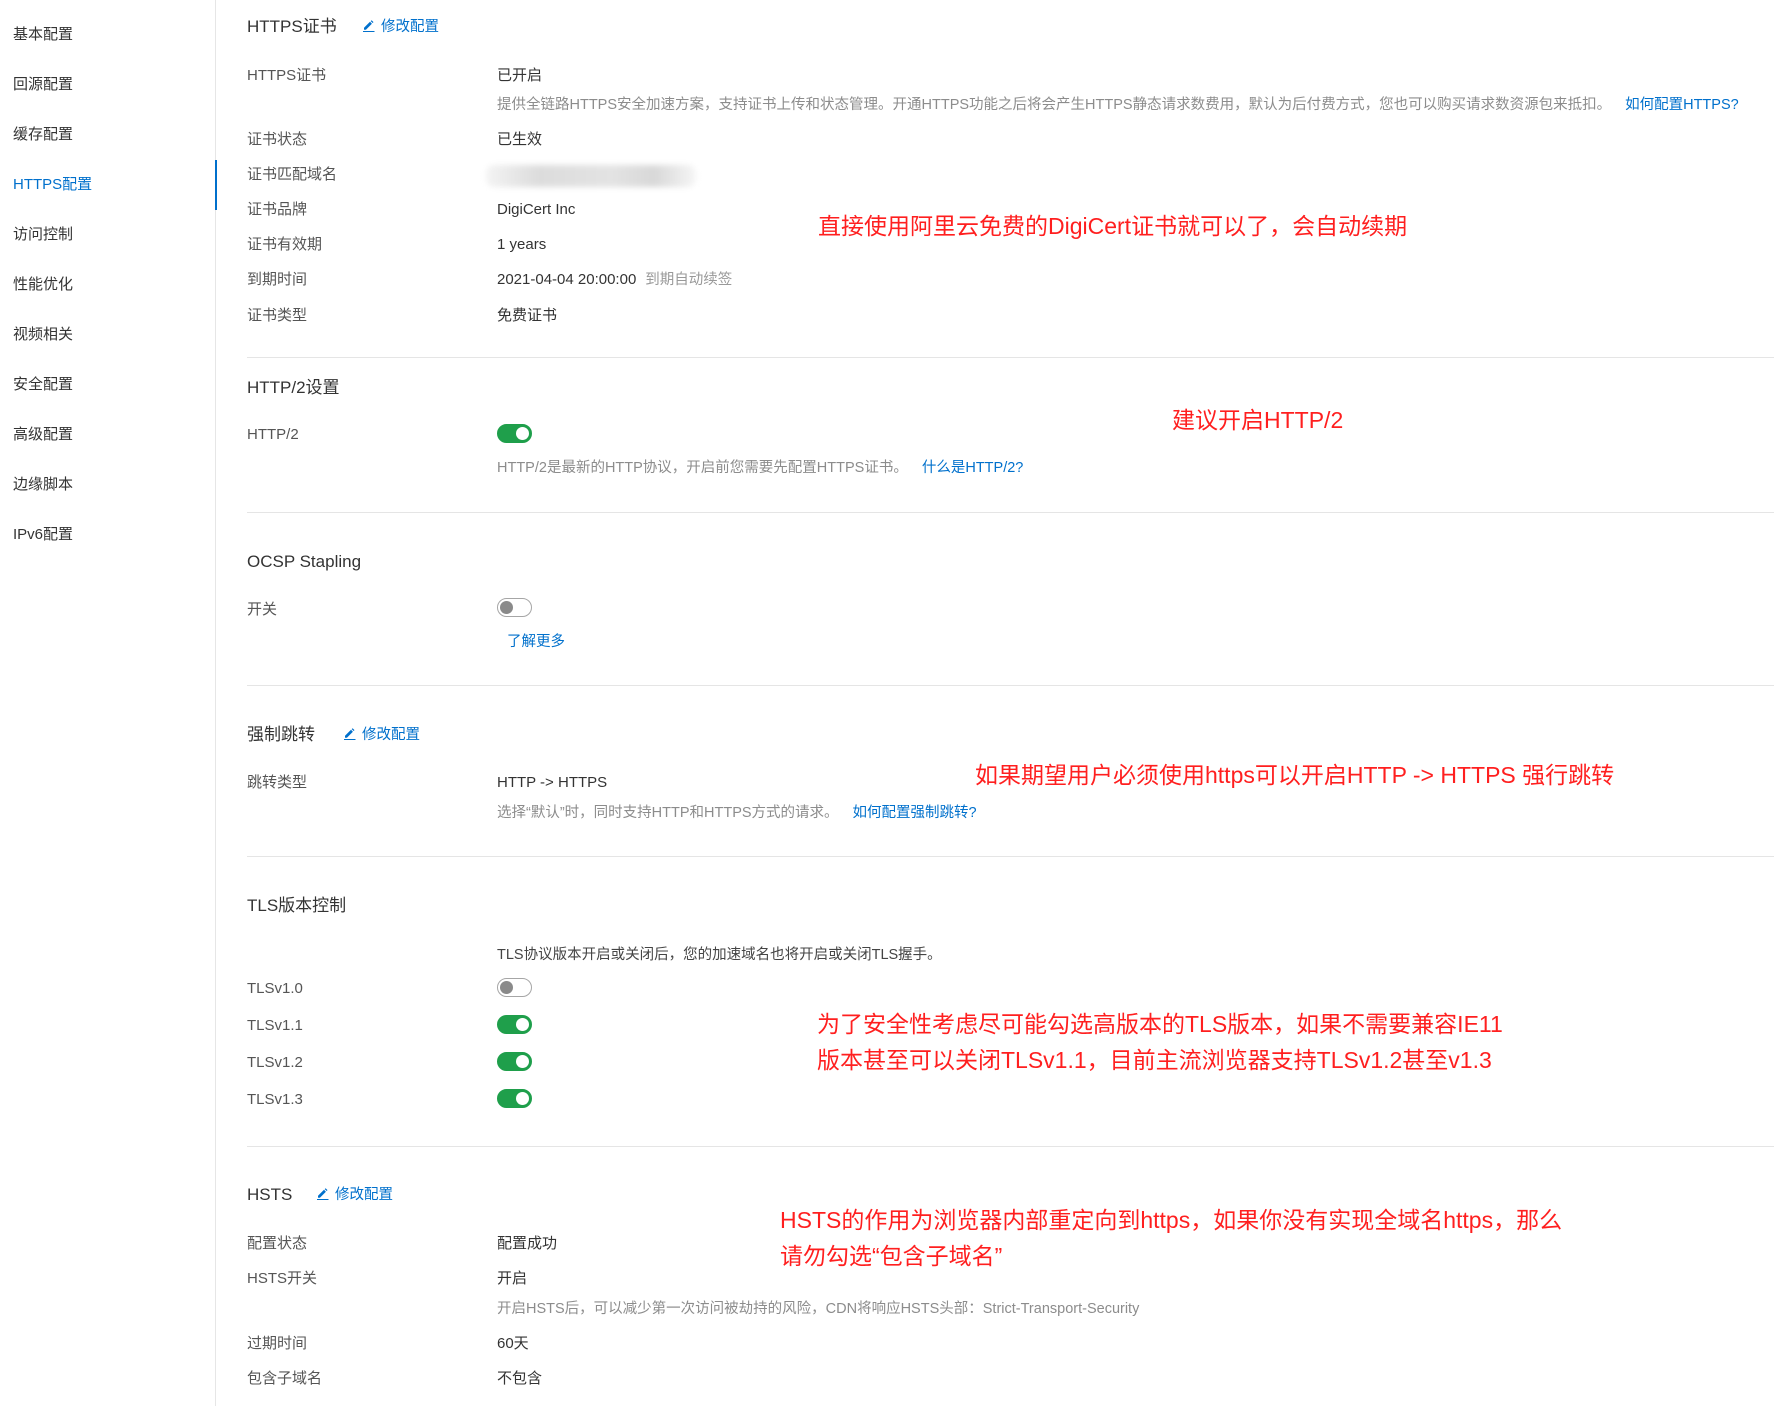 The height and width of the screenshot is (1406, 1774). What do you see at coordinates (277, 1243) in the screenshot?
I see `hsts-config-status-label: 配置状态` at bounding box center [277, 1243].